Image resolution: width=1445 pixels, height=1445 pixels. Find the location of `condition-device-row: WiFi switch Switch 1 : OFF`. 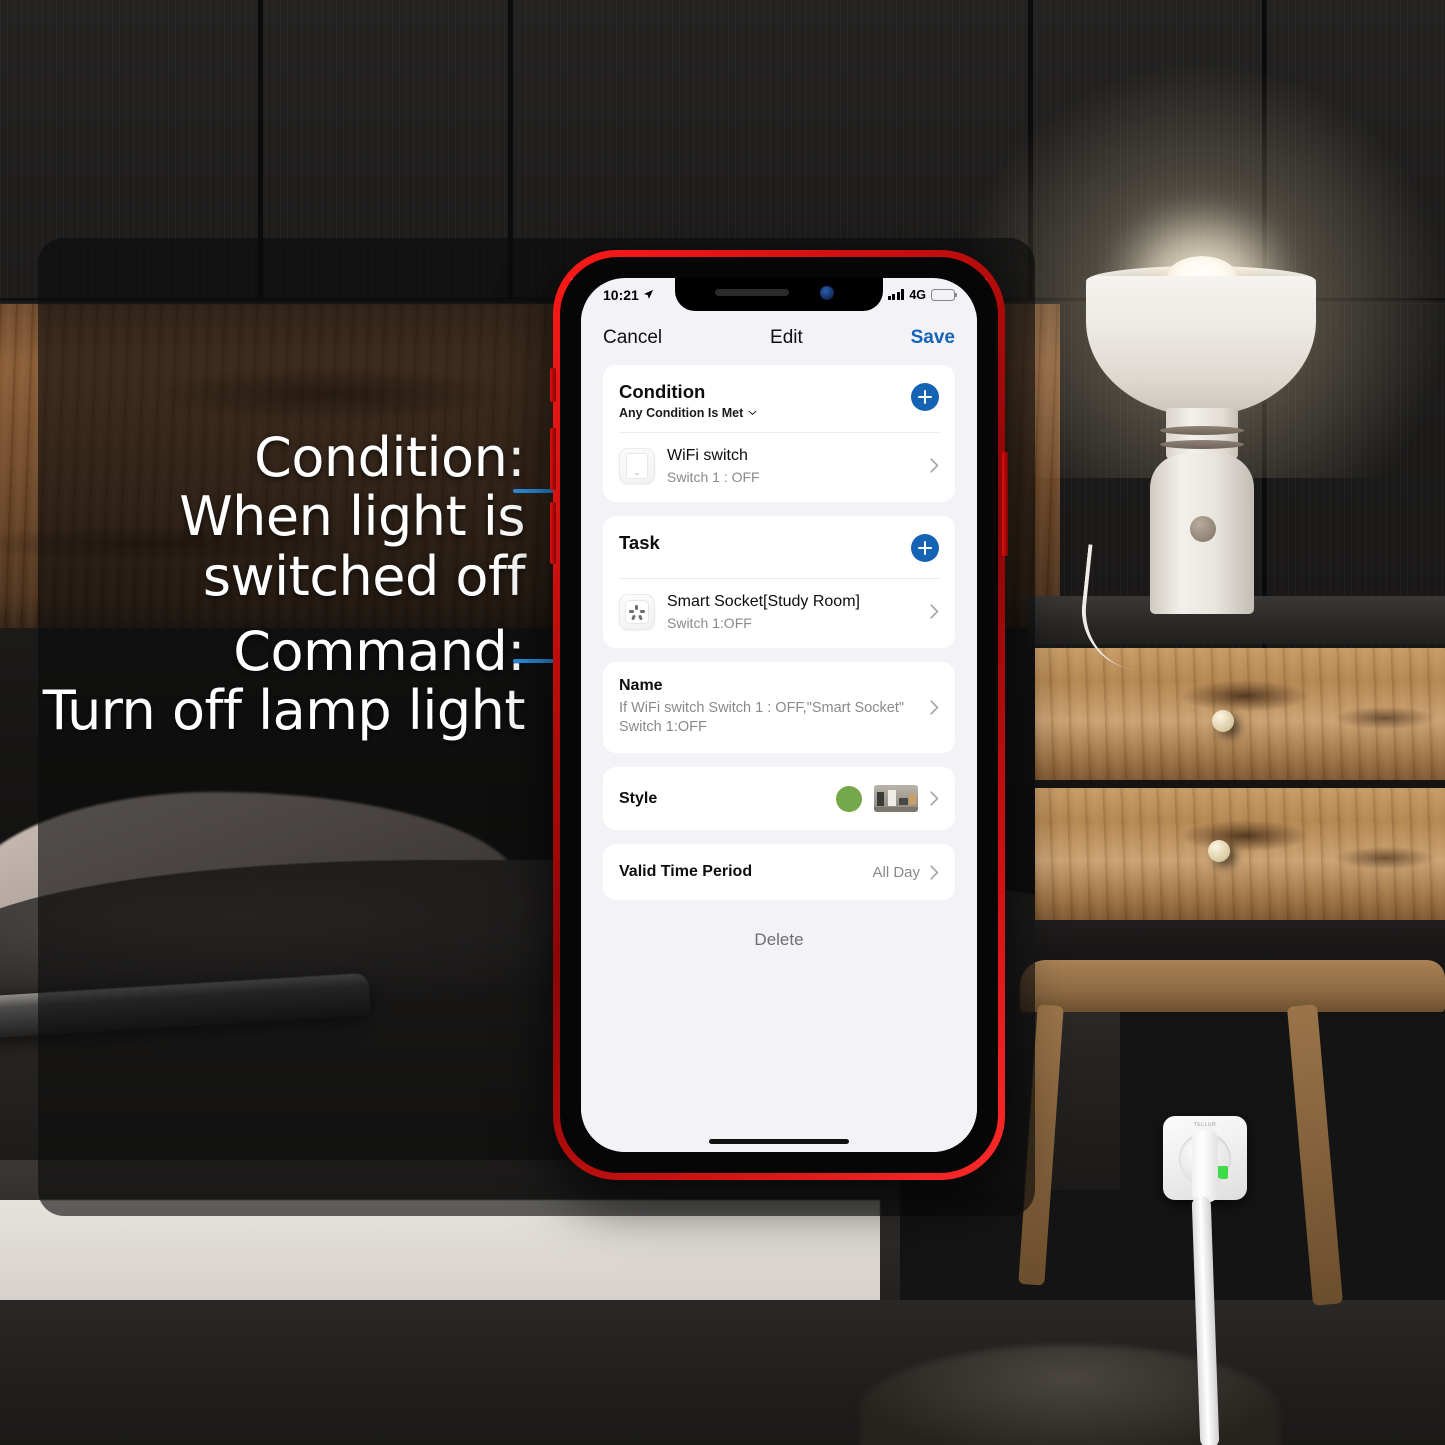

condition-device-row: WiFi switch Switch 1 : OFF is located at coordinates (779, 467).